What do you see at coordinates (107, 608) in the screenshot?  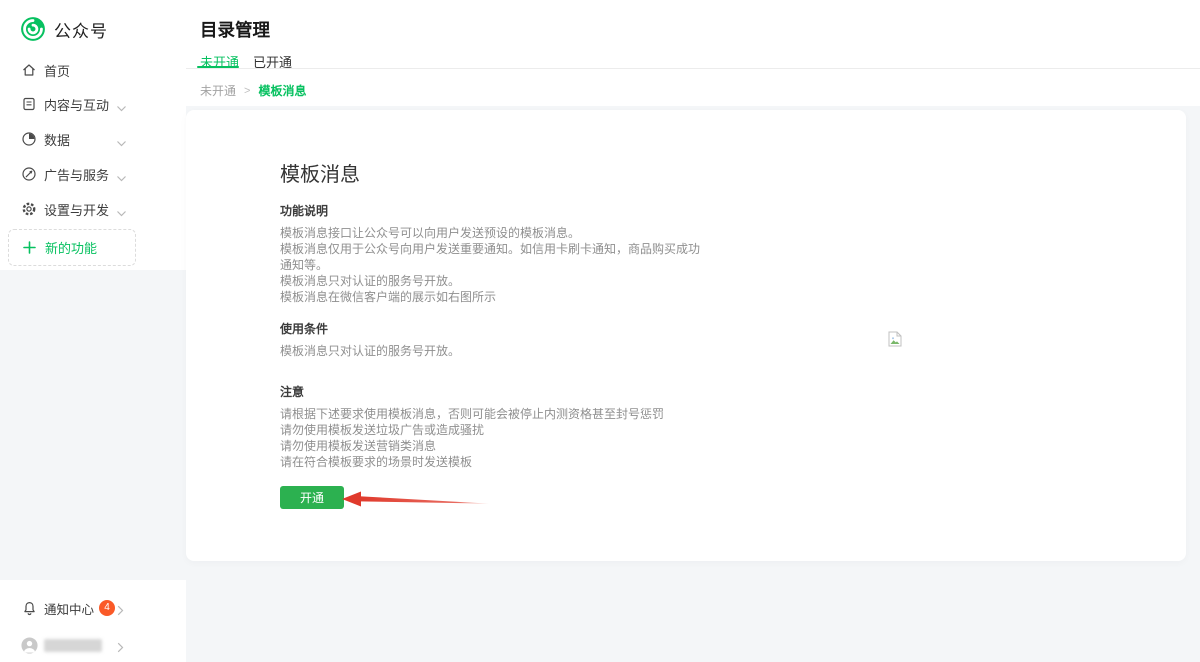 I see `notification-badge: 4` at bounding box center [107, 608].